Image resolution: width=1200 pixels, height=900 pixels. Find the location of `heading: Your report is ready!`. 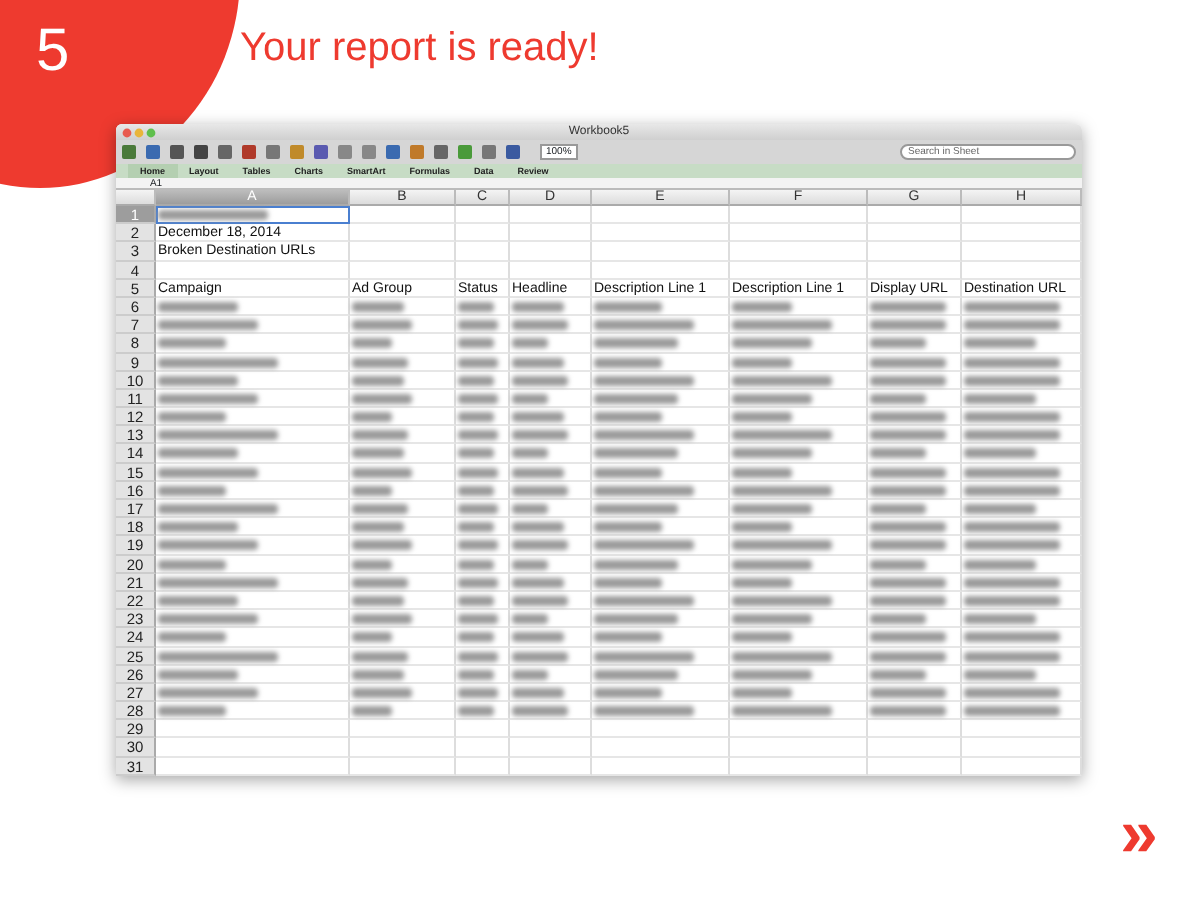

heading: Your report is ready! is located at coordinates (419, 48).